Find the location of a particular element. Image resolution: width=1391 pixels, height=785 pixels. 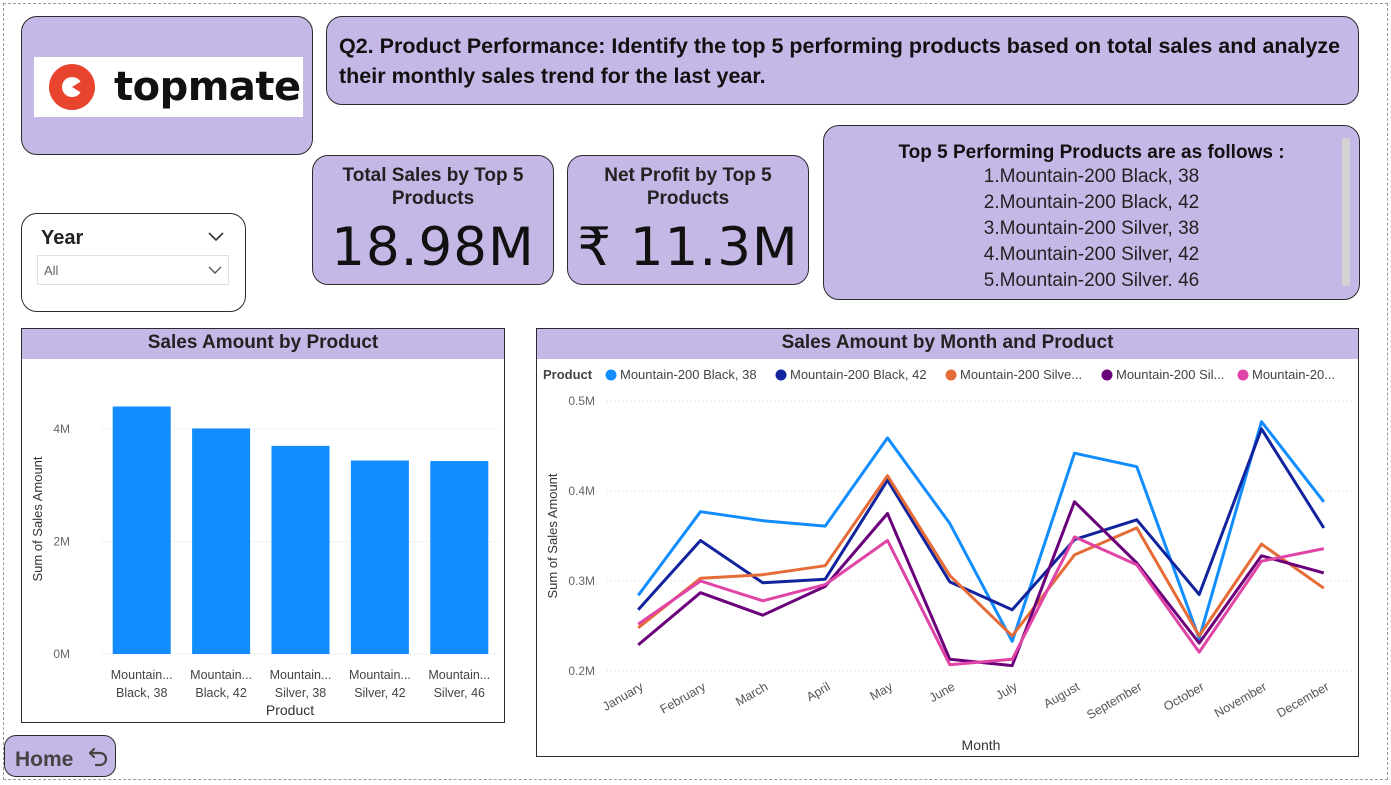

x-axis-title: Month is located at coordinates (981, 745).